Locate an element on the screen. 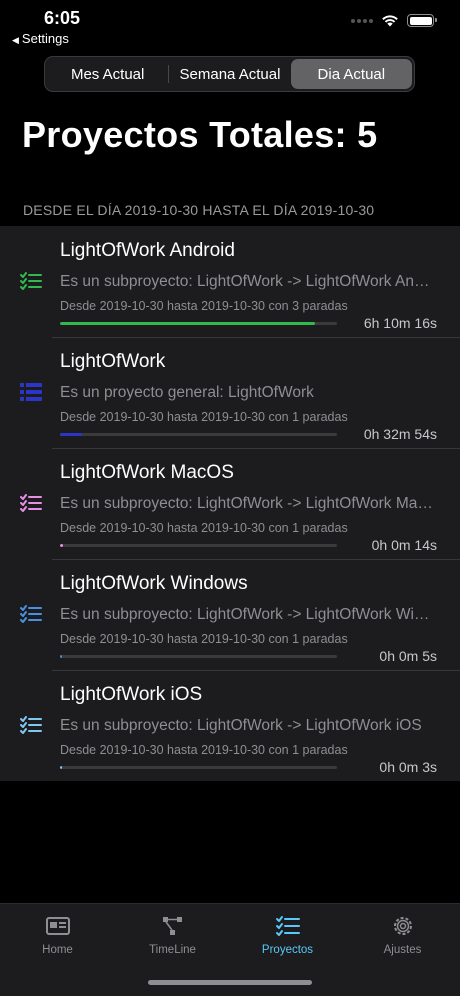 The height and width of the screenshot is (996, 460). tab-proyectos: Proyectos is located at coordinates (287, 935).